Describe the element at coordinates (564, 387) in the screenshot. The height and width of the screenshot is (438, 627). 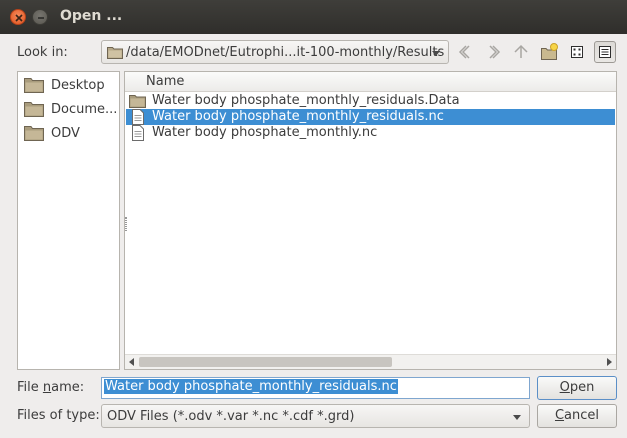
I see `open-button-mnemonic: O` at that location.